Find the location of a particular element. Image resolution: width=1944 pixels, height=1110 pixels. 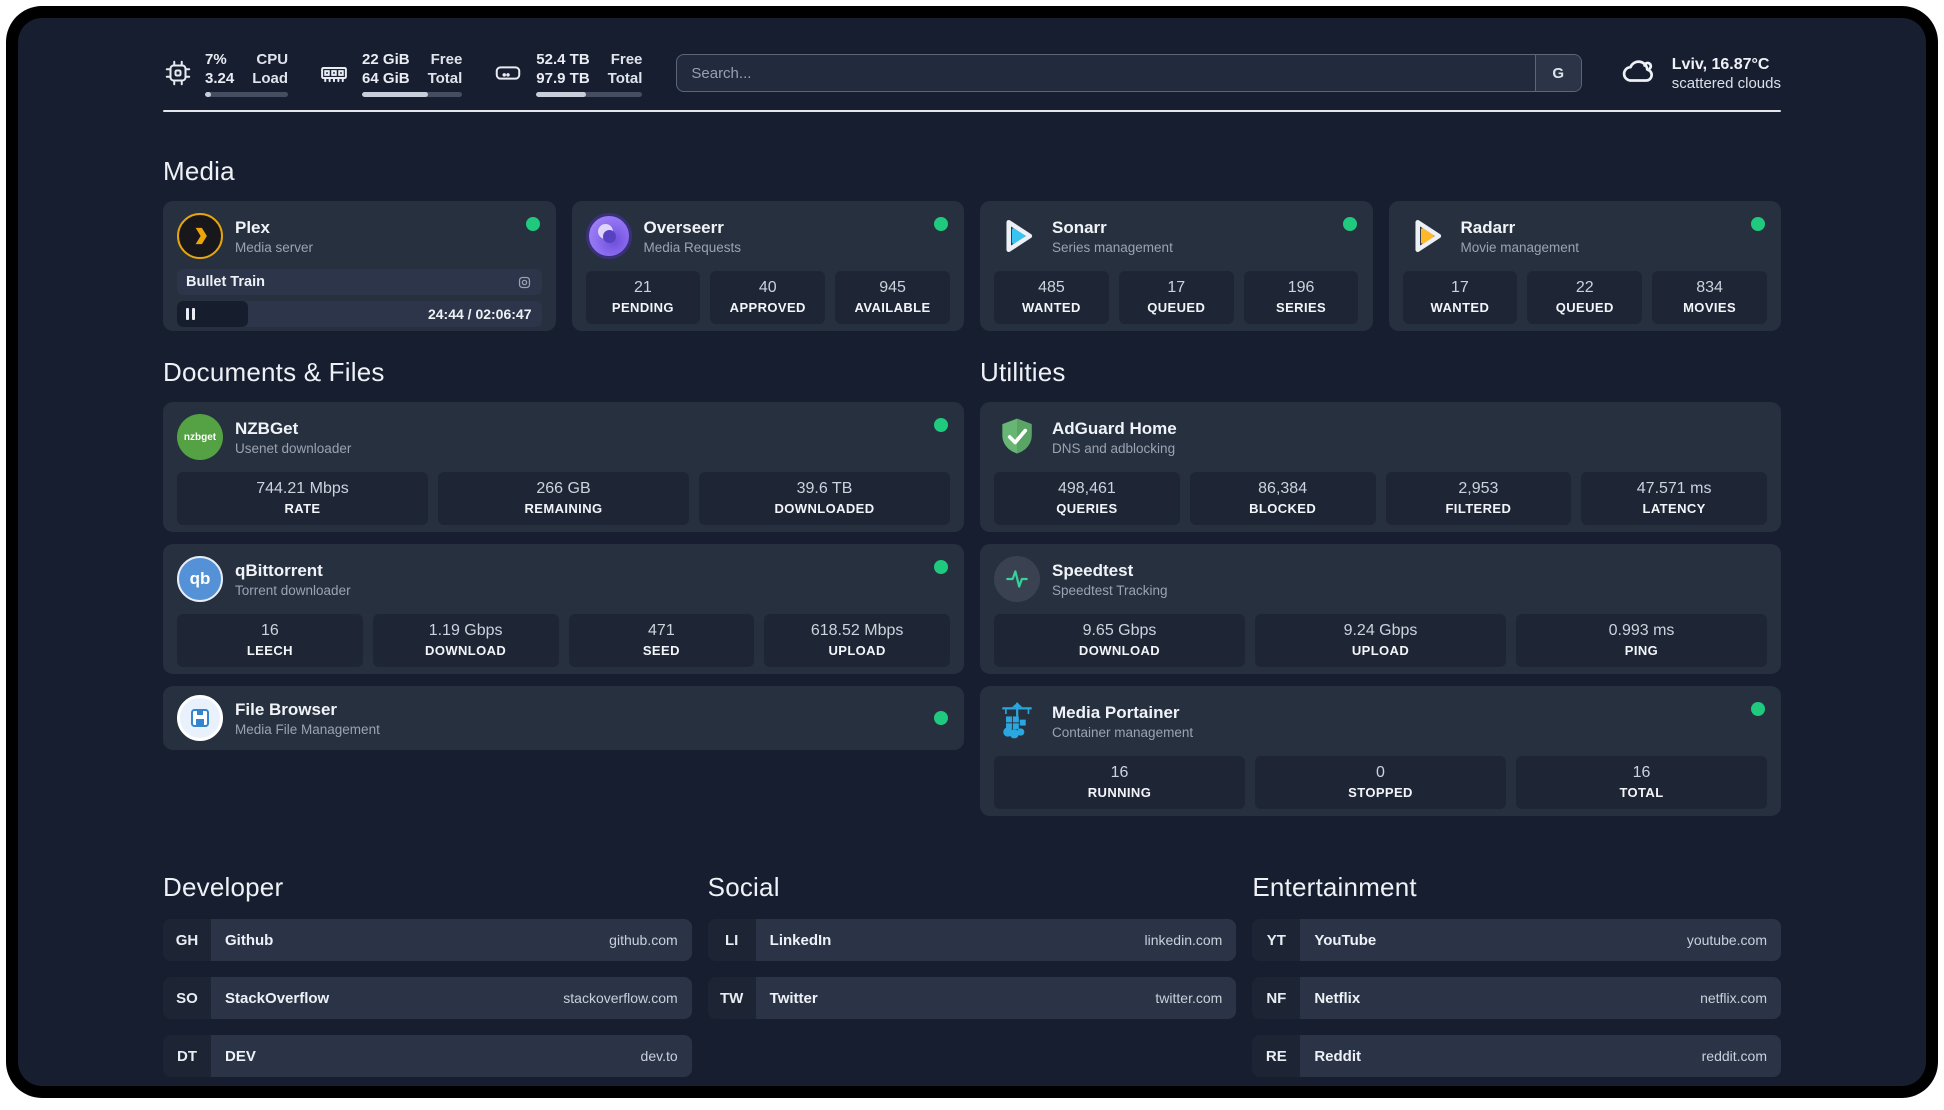

app-desc: Speedtest Tracking is located at coordinates (1110, 590).